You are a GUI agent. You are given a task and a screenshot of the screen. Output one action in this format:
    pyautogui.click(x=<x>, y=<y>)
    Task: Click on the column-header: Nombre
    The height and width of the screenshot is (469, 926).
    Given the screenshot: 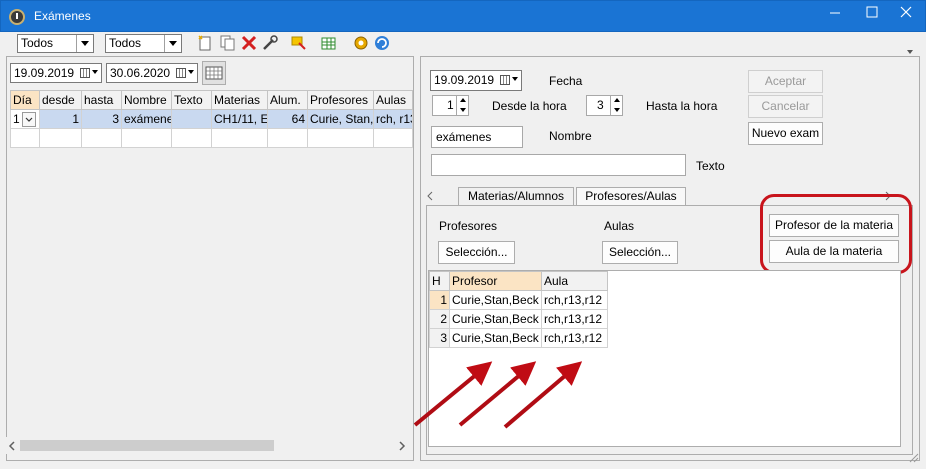 What is the action you would take?
    pyautogui.click(x=146, y=100)
    